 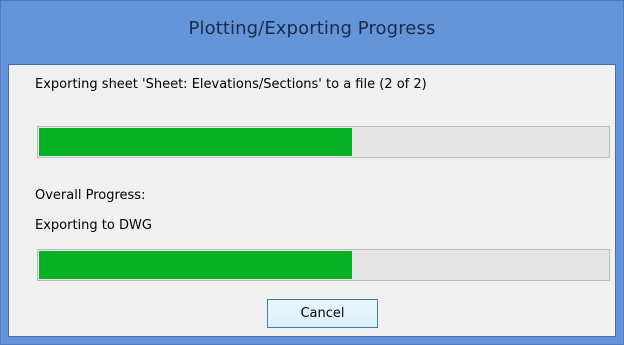 I want to click on overall-progress-label: Overall Progress:, so click(x=90, y=195).